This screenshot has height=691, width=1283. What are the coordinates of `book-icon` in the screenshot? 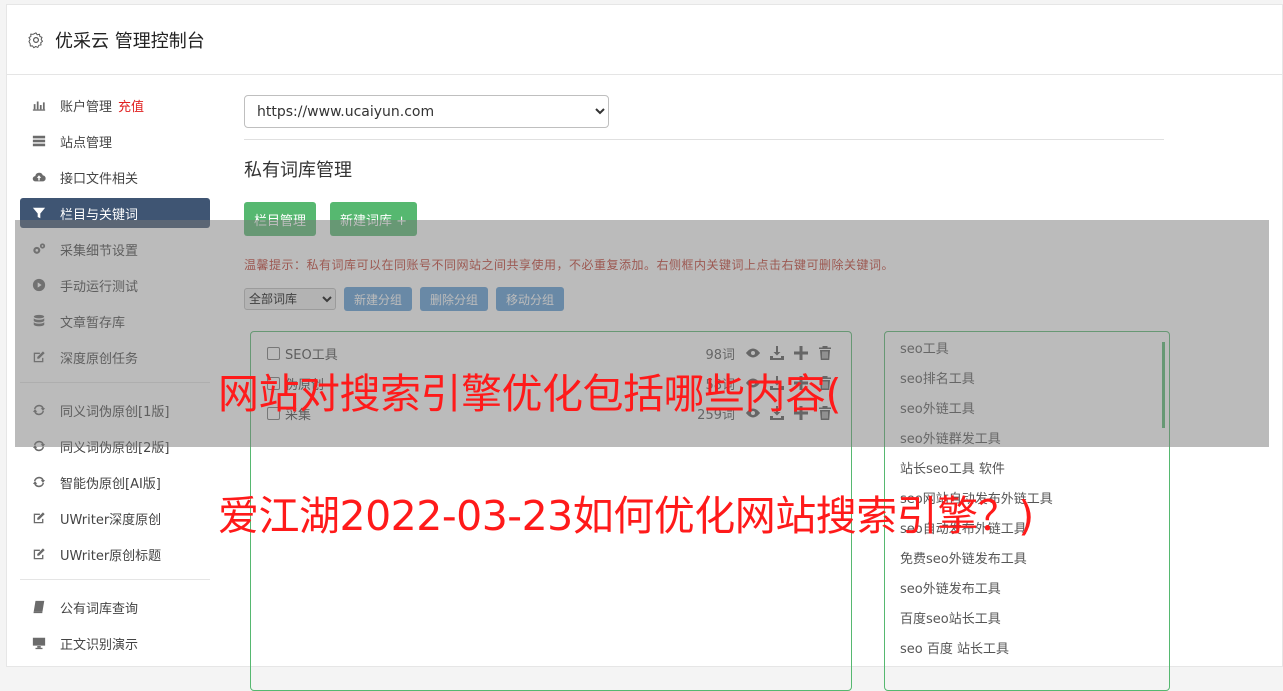 It's located at (39, 607).